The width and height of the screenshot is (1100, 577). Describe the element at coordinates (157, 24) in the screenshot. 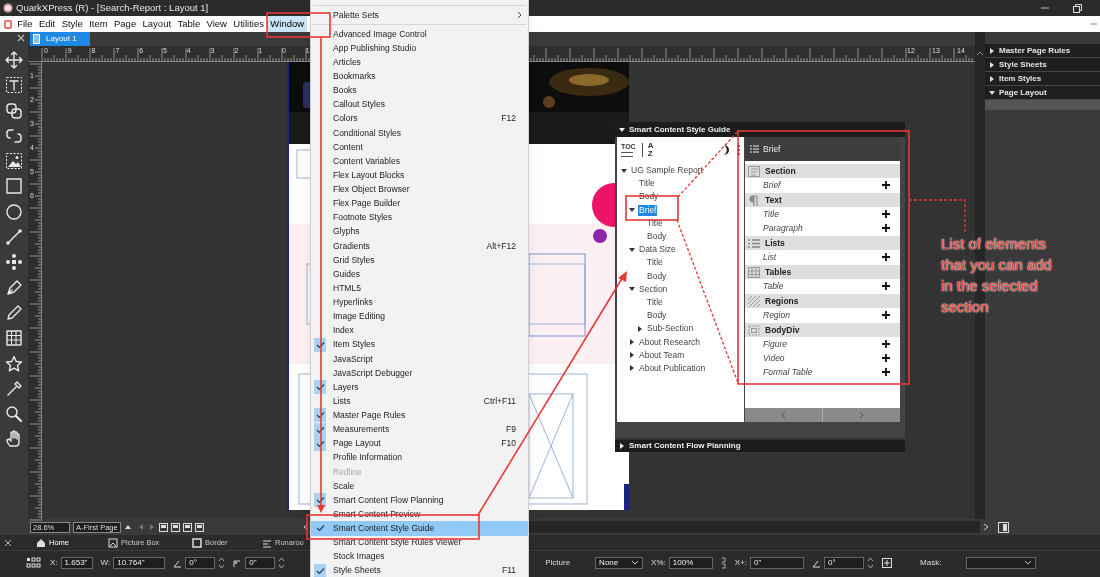

I see `menu-item: Layout` at that location.